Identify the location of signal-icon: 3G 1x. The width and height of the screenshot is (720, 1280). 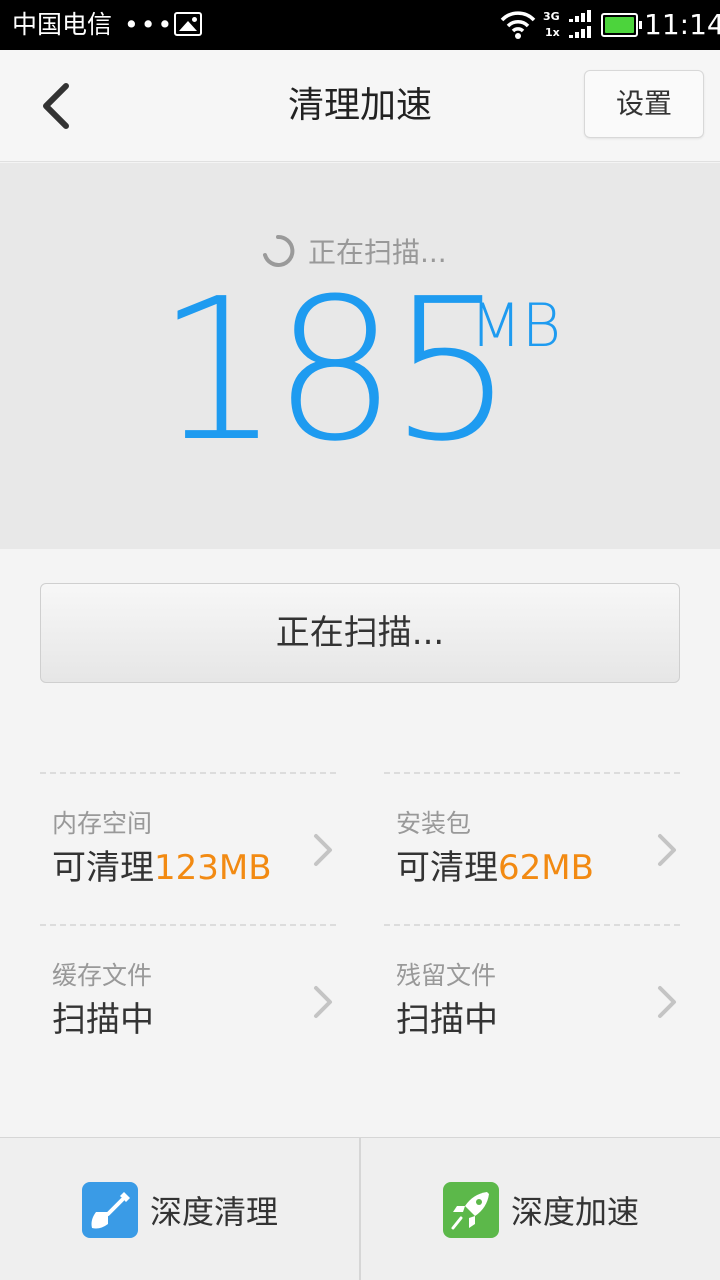
(569, 25).